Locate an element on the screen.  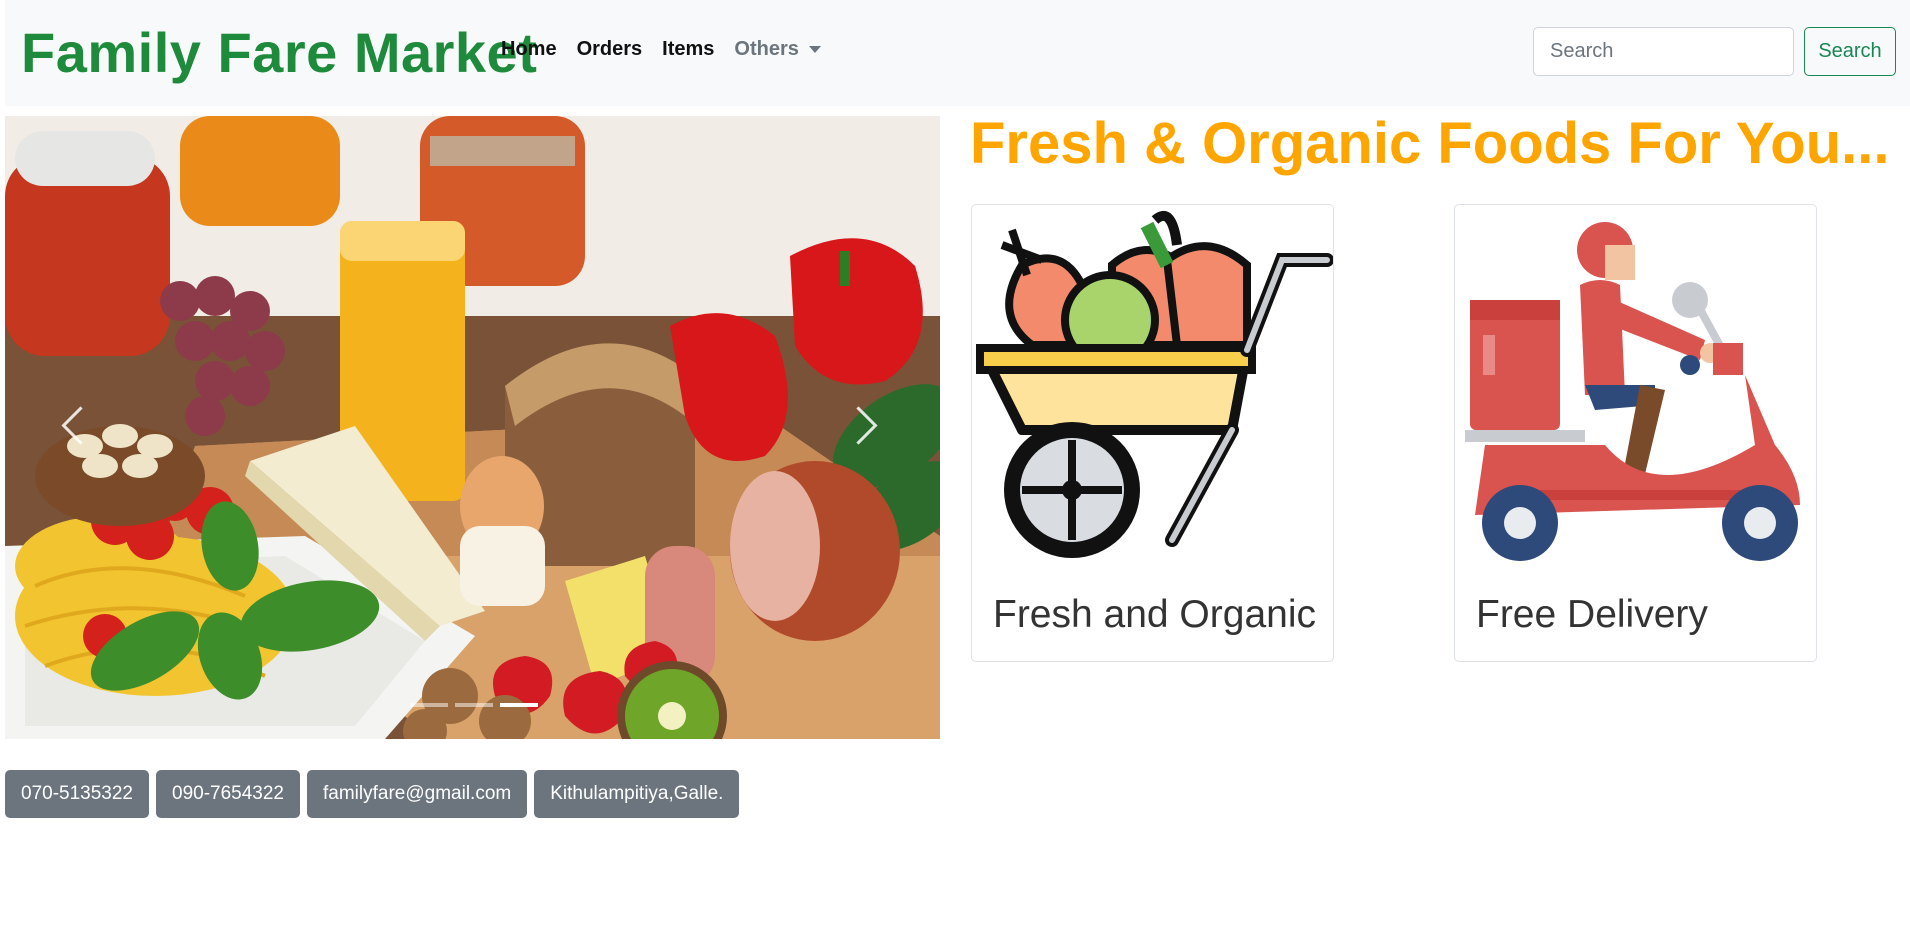
nav-link-orders: Orders is located at coordinates (610, 49).